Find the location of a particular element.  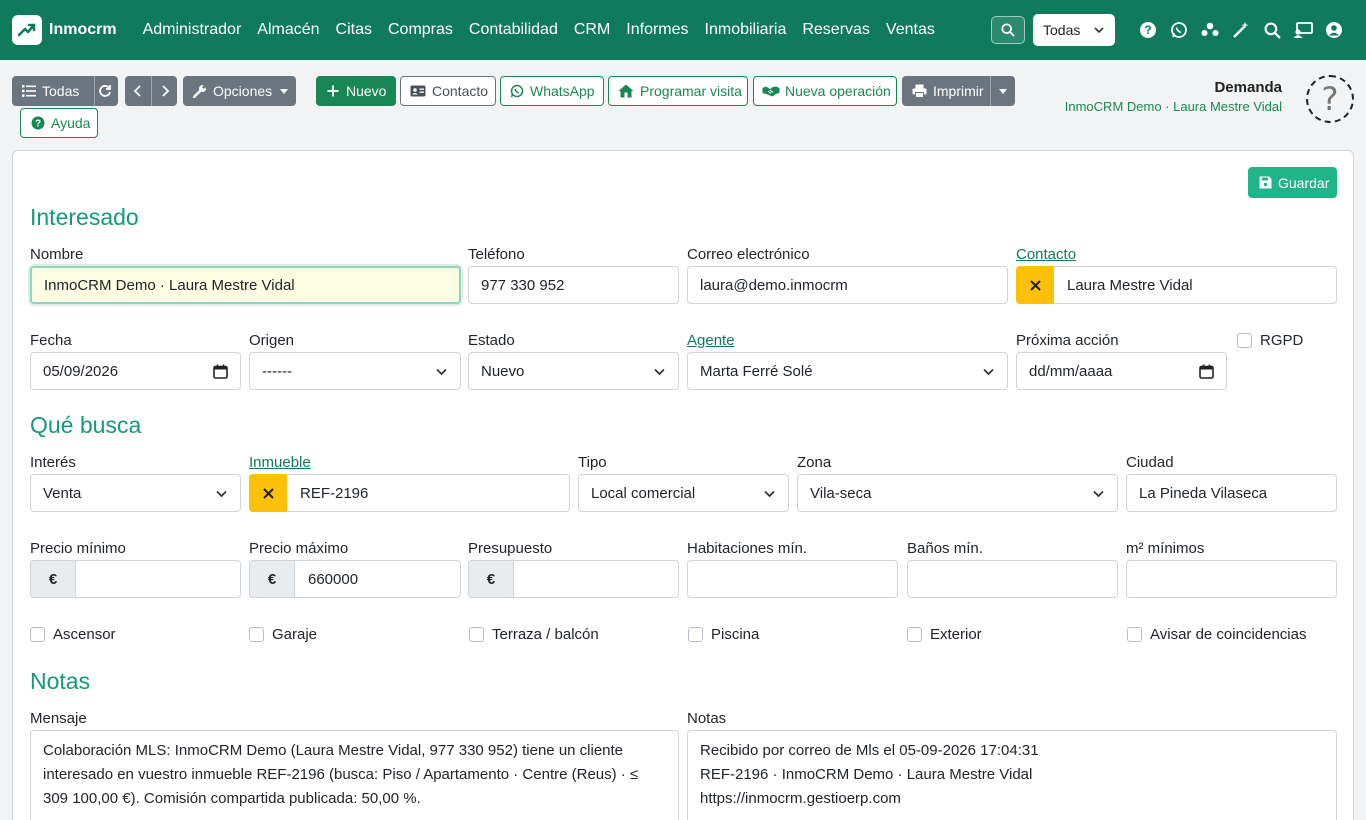

magic-wand-icon is located at coordinates (1241, 30).